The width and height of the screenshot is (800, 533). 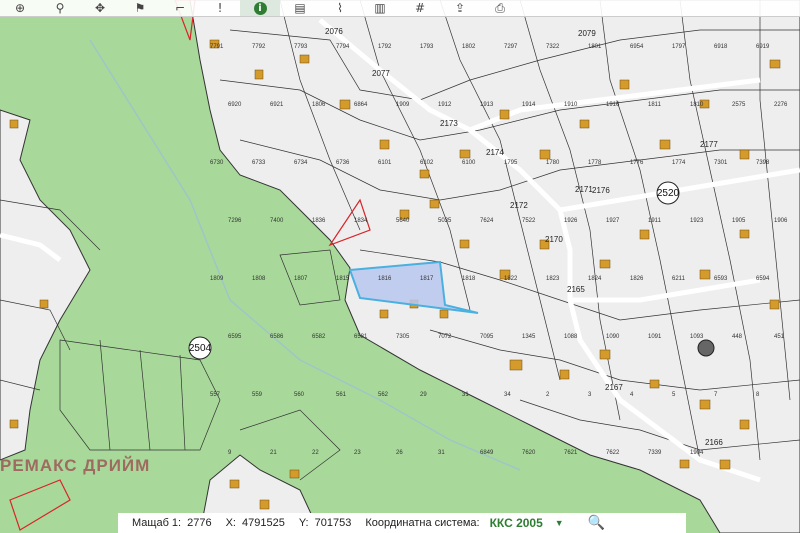 What do you see at coordinates (381, 73) in the screenshot?
I see `street-label: 2077` at bounding box center [381, 73].